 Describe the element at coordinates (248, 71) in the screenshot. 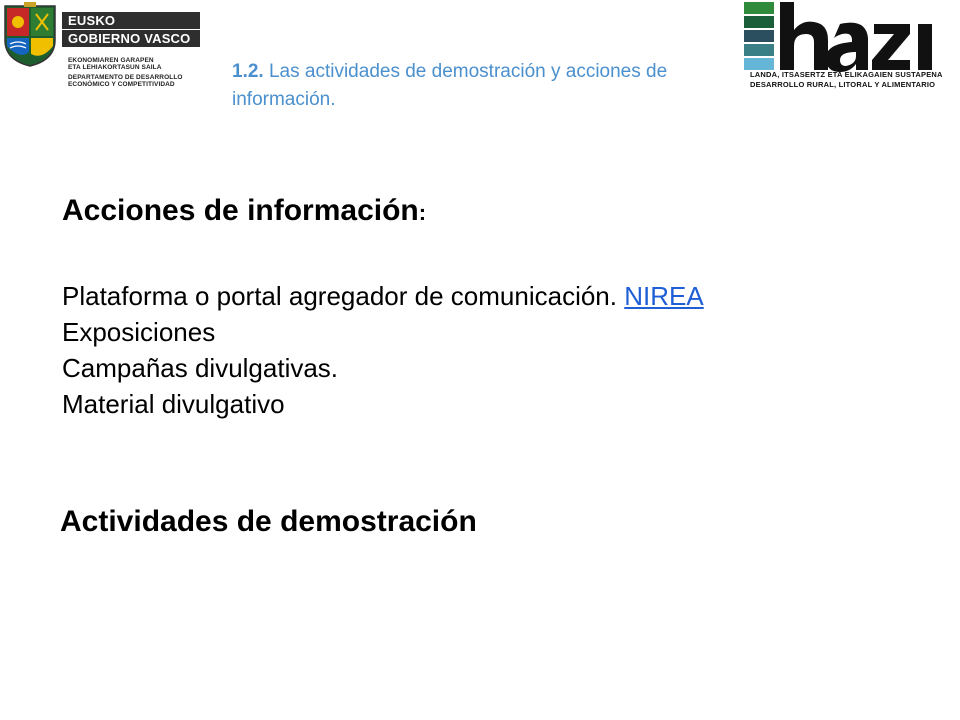

I see `section-number: 1.2.` at that location.